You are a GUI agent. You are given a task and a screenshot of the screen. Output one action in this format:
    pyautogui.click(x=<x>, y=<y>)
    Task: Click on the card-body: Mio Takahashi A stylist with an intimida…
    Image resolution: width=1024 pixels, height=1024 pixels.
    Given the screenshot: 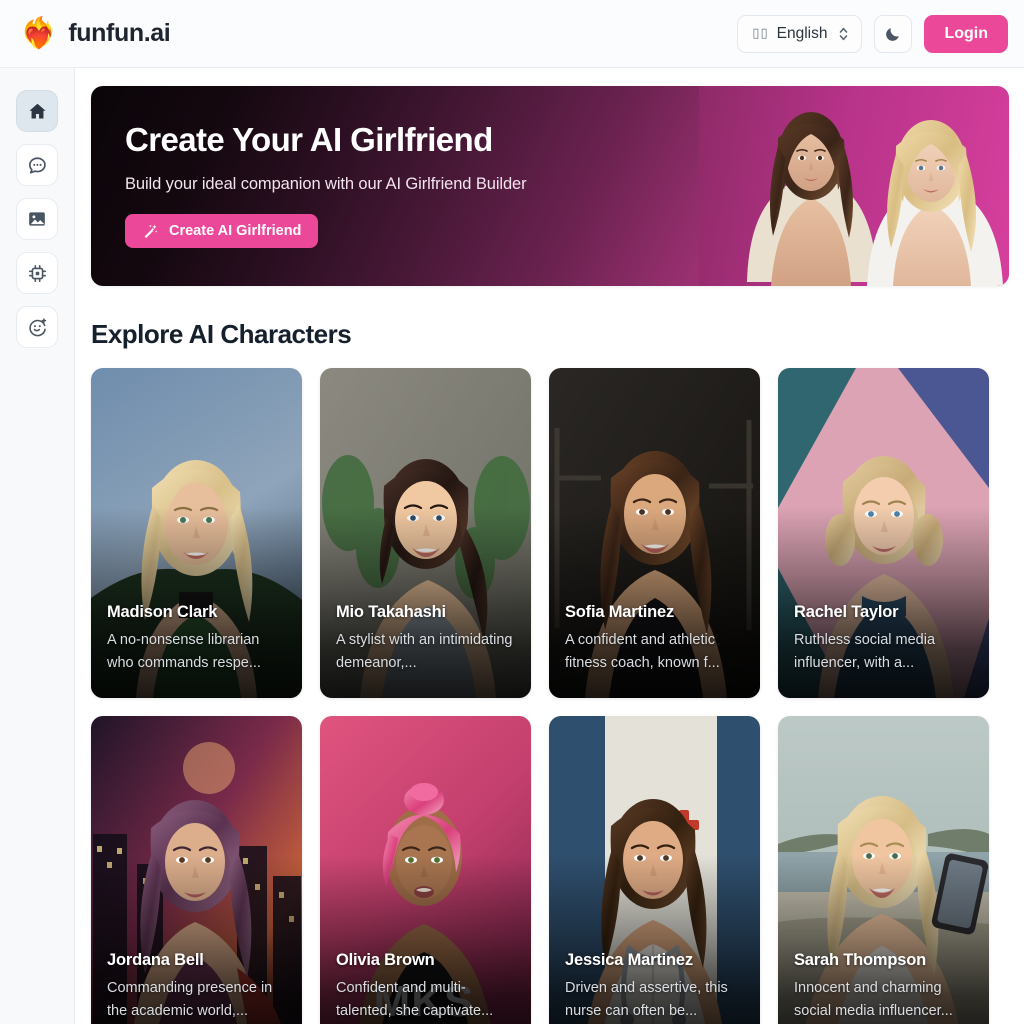 What is the action you would take?
    pyautogui.click(x=426, y=639)
    